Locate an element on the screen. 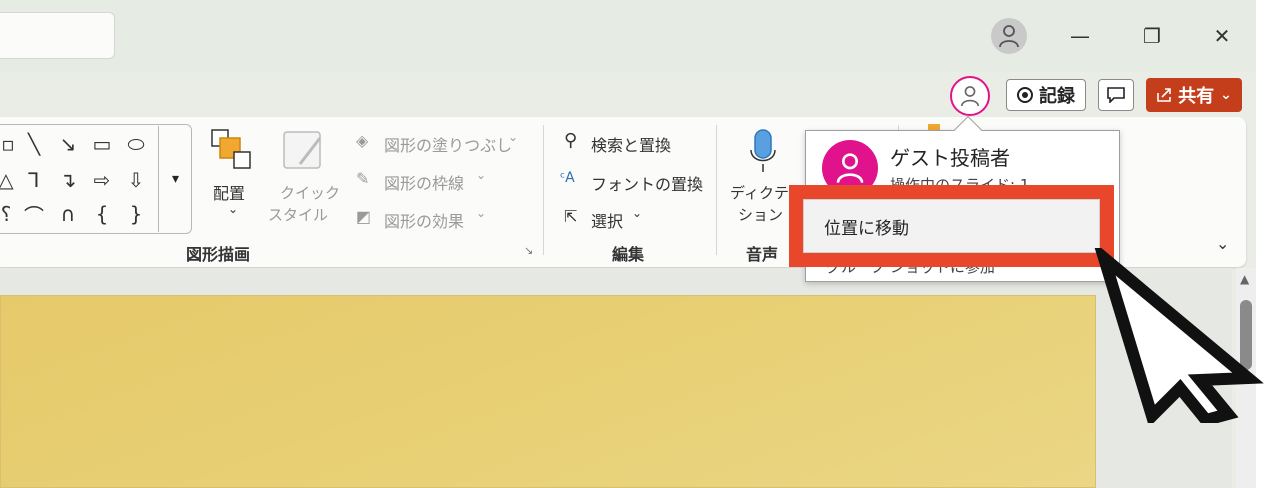 The height and width of the screenshot is (488, 1280). shape-elbow-connector-icon: ⅂ is located at coordinates (34, 180).